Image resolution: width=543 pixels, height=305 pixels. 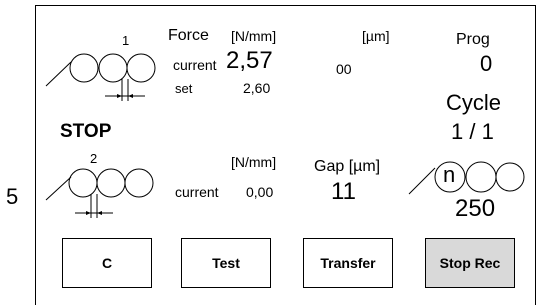 I want to click on revolutions-n-label: n, so click(x=449, y=174).